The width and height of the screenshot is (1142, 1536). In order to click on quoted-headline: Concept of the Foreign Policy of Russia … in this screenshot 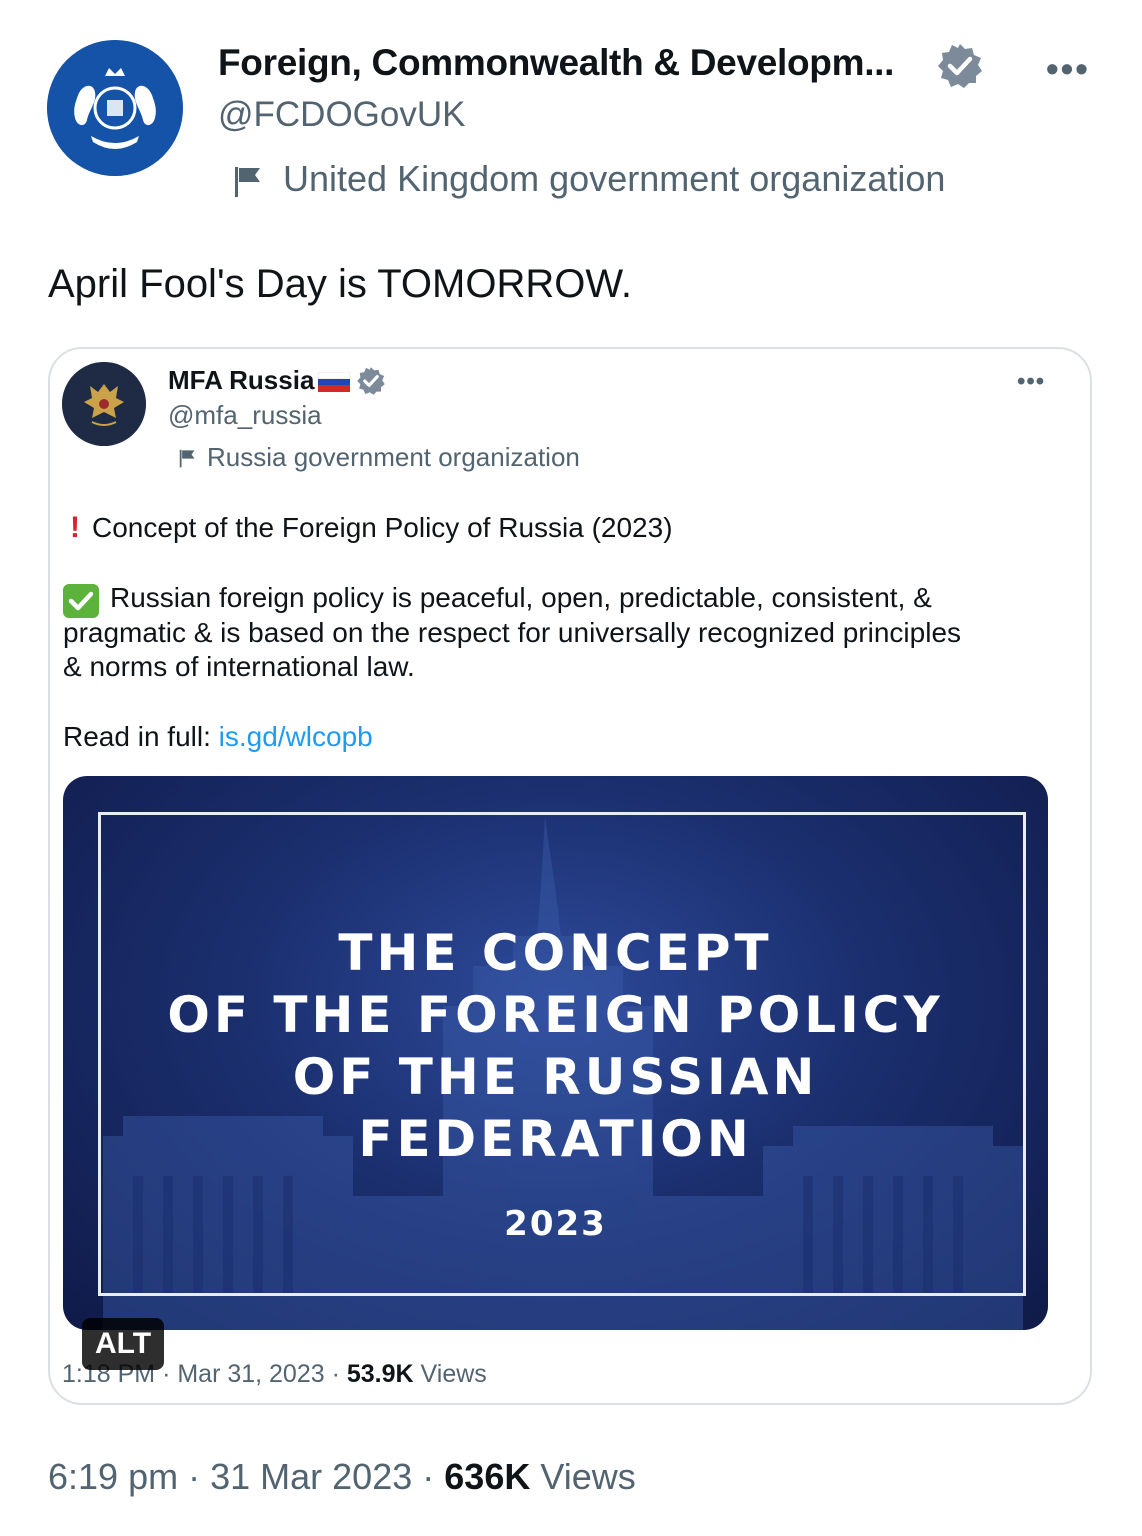, I will do `click(382, 527)`.